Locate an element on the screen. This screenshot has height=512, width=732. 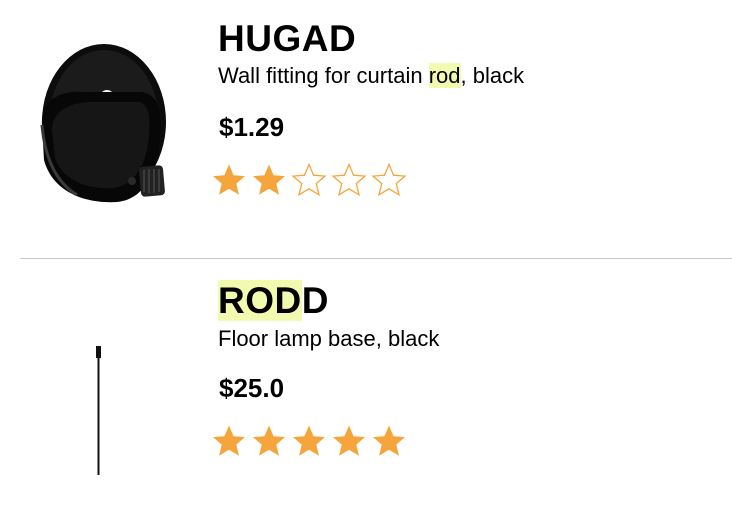
description-text: Wall fitting for curtain is located at coordinates (323, 75).